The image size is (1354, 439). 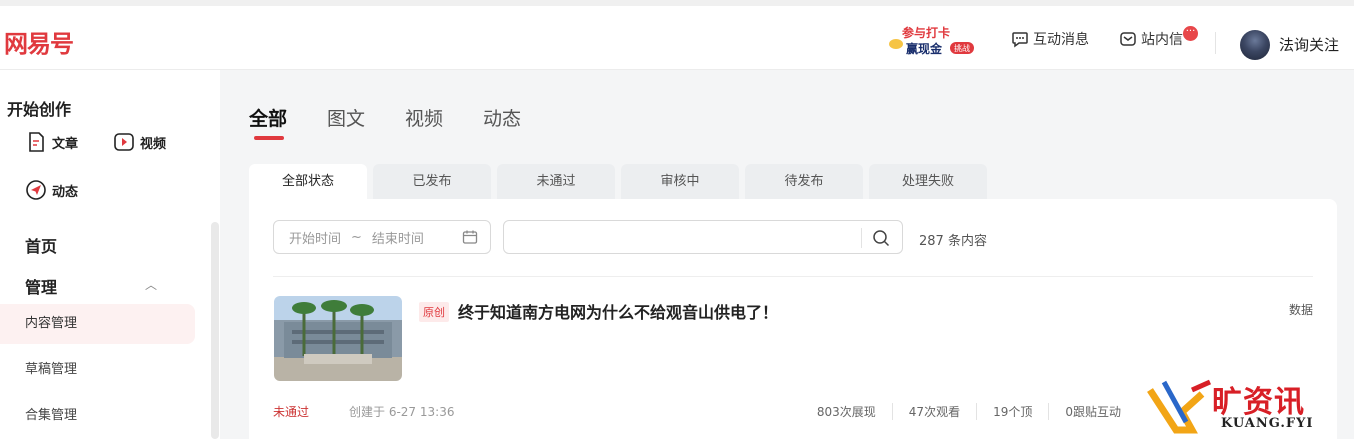 What do you see at coordinates (703, 237) in the screenshot?
I see `search-input` at bounding box center [703, 237].